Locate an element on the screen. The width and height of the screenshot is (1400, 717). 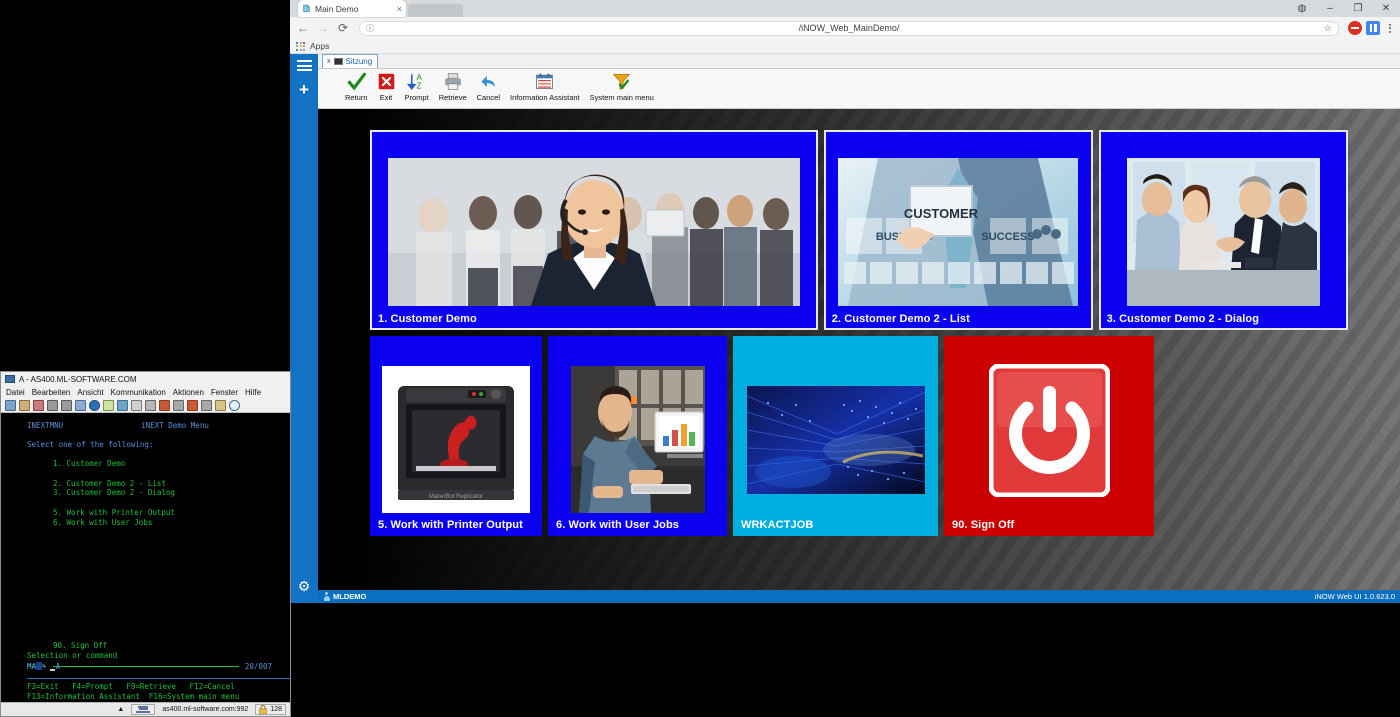
screen-option-90: 90. Sign Off is located at coordinates (80, 645).